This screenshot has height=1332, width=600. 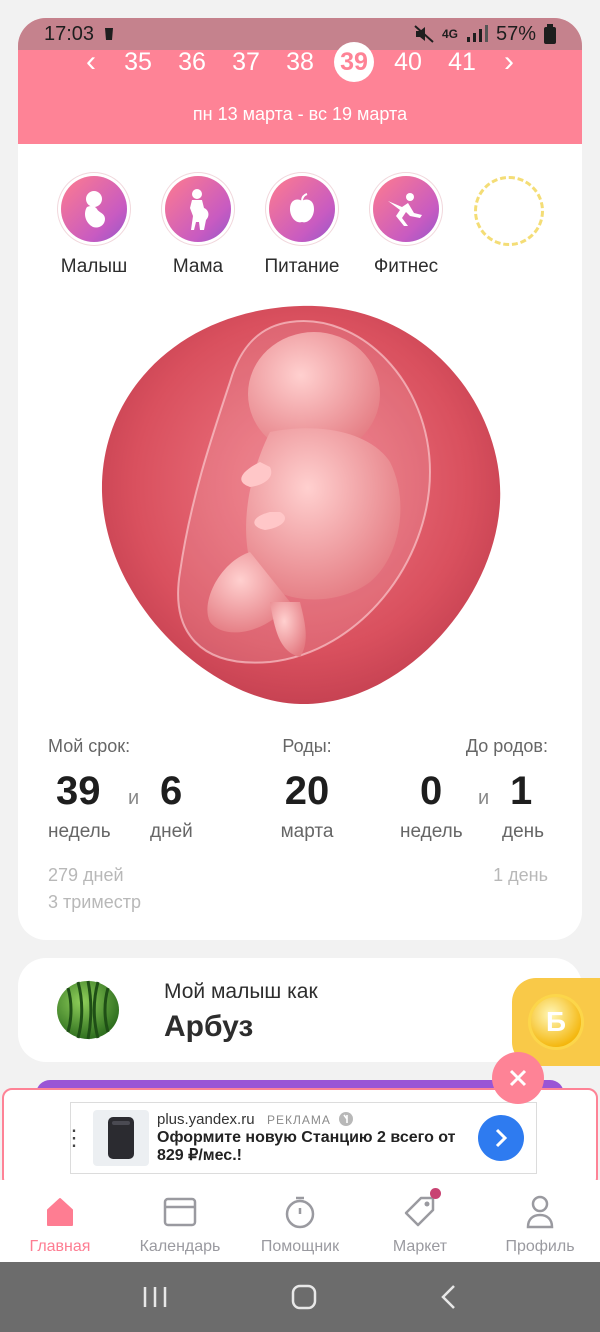 What do you see at coordinates (477, 33) in the screenshot?
I see `signal-icon` at bounding box center [477, 33].